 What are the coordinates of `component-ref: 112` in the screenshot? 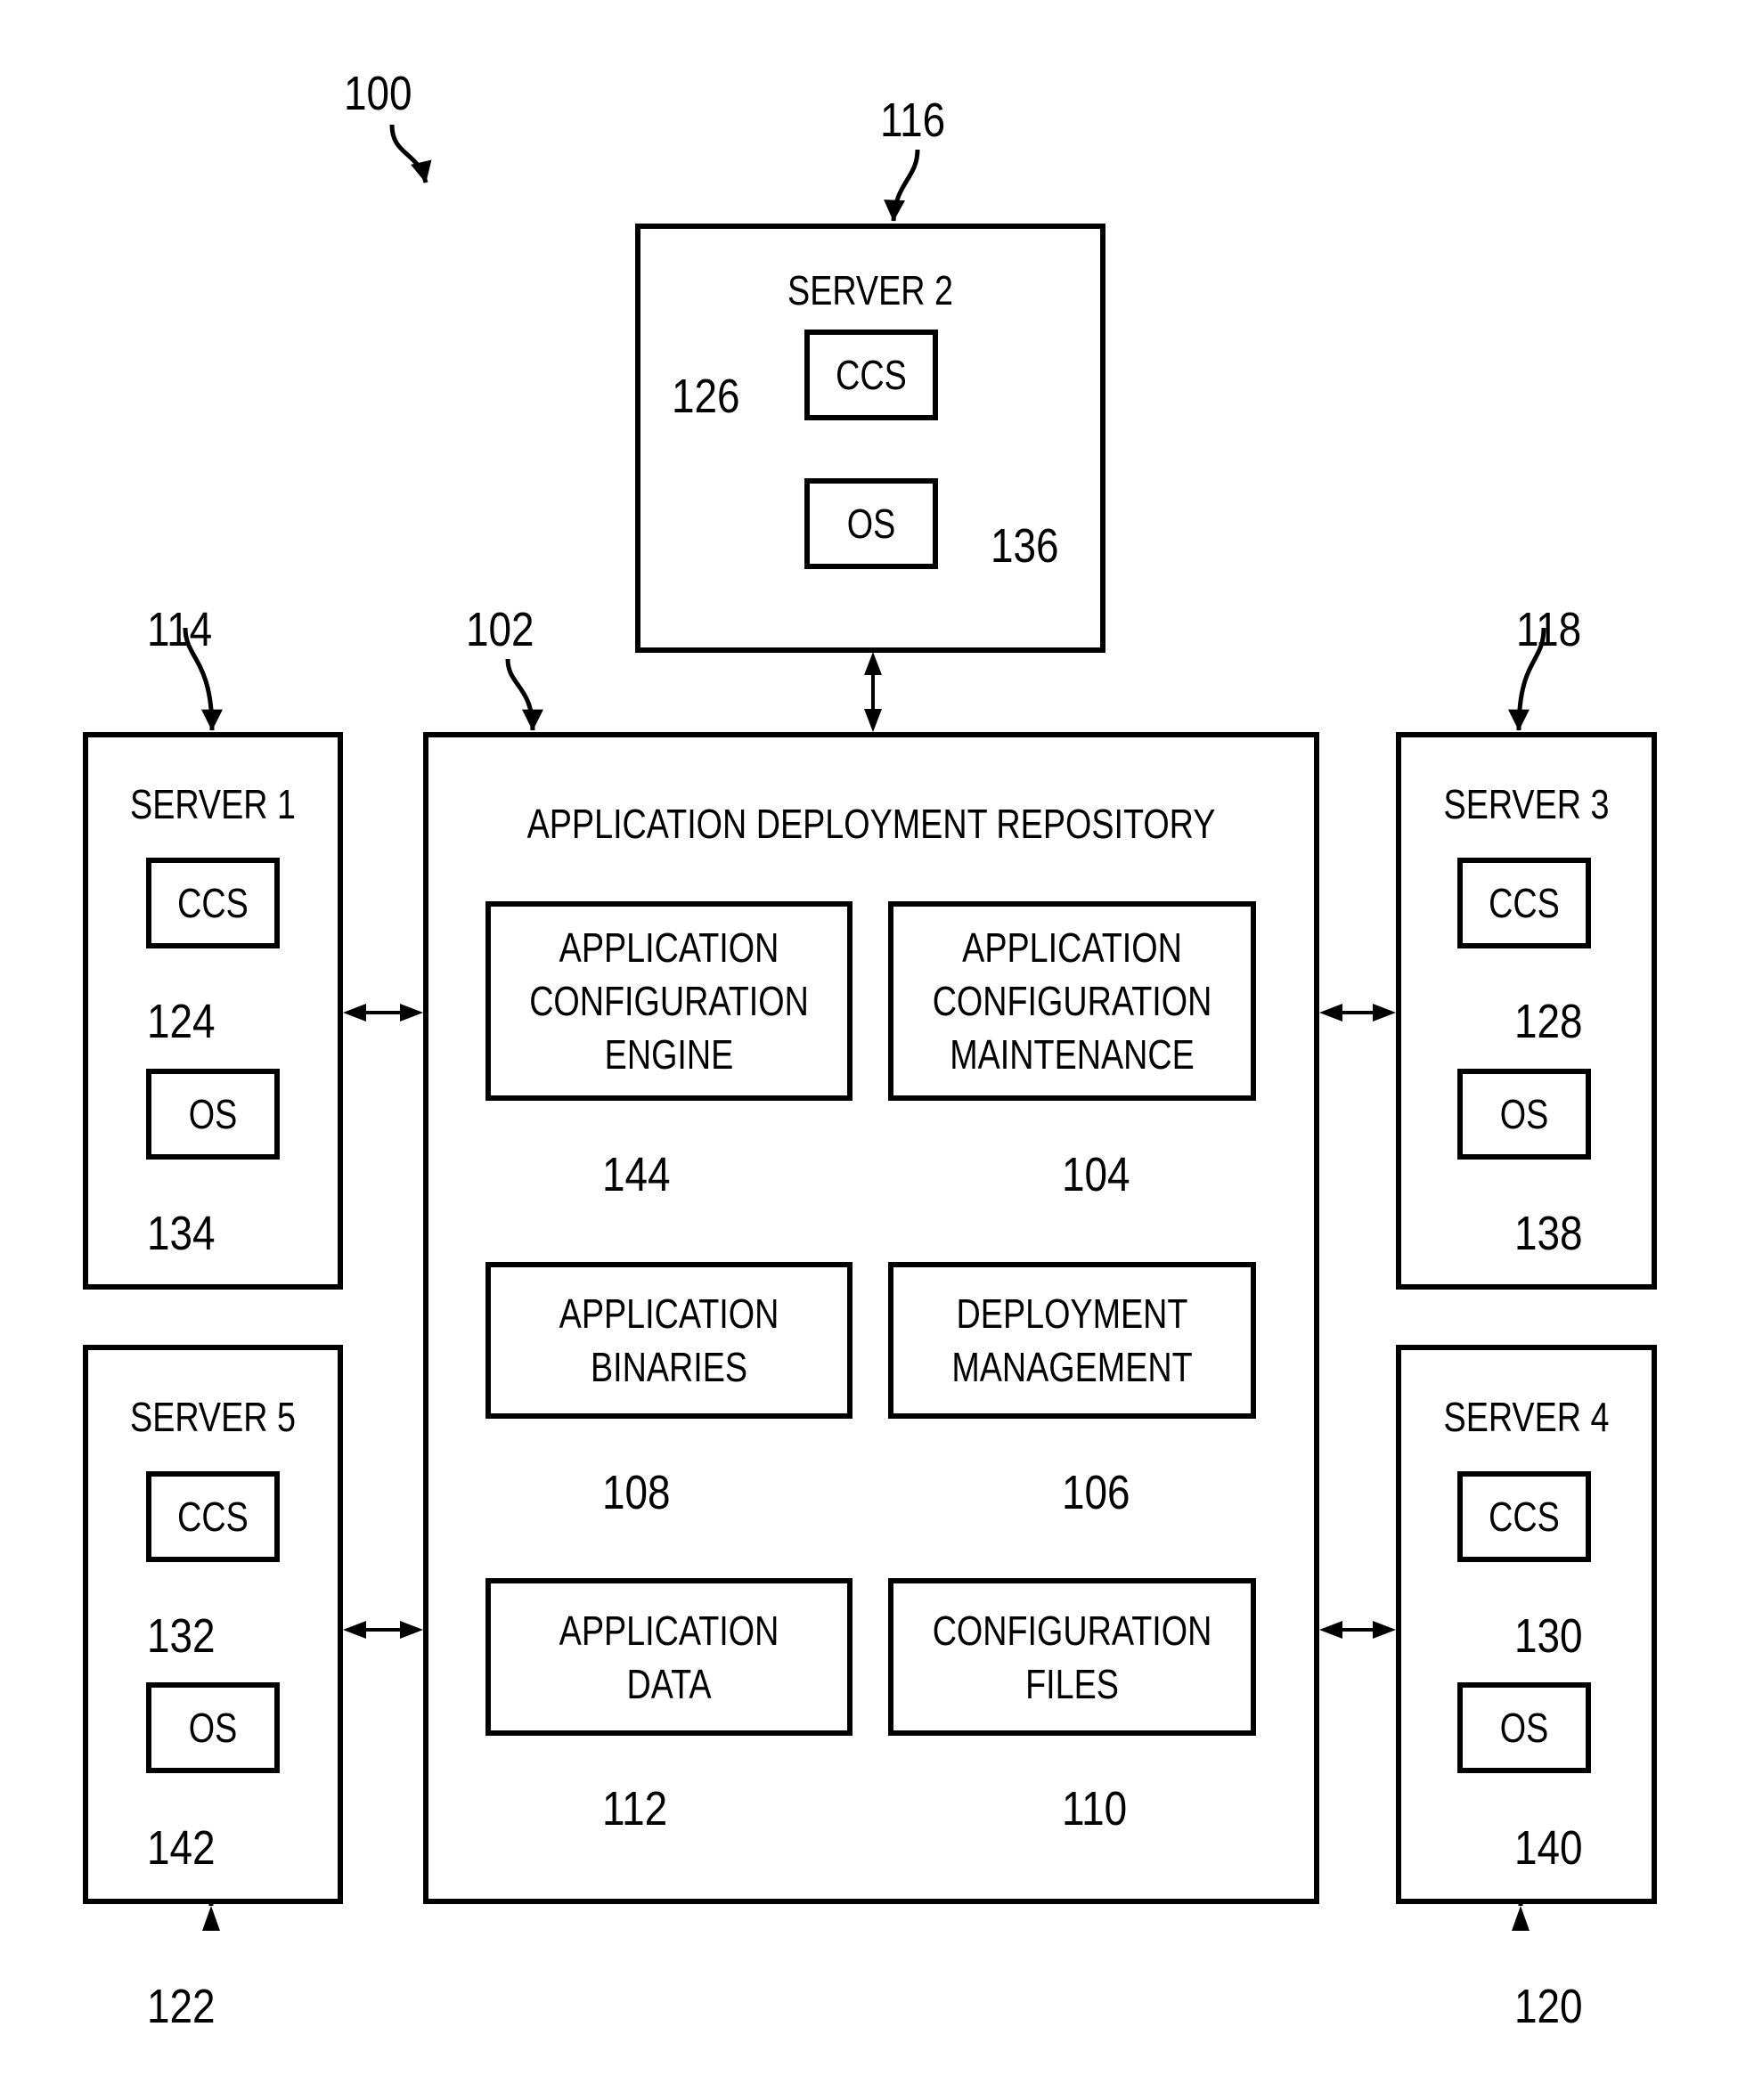 It's located at (635, 1808).